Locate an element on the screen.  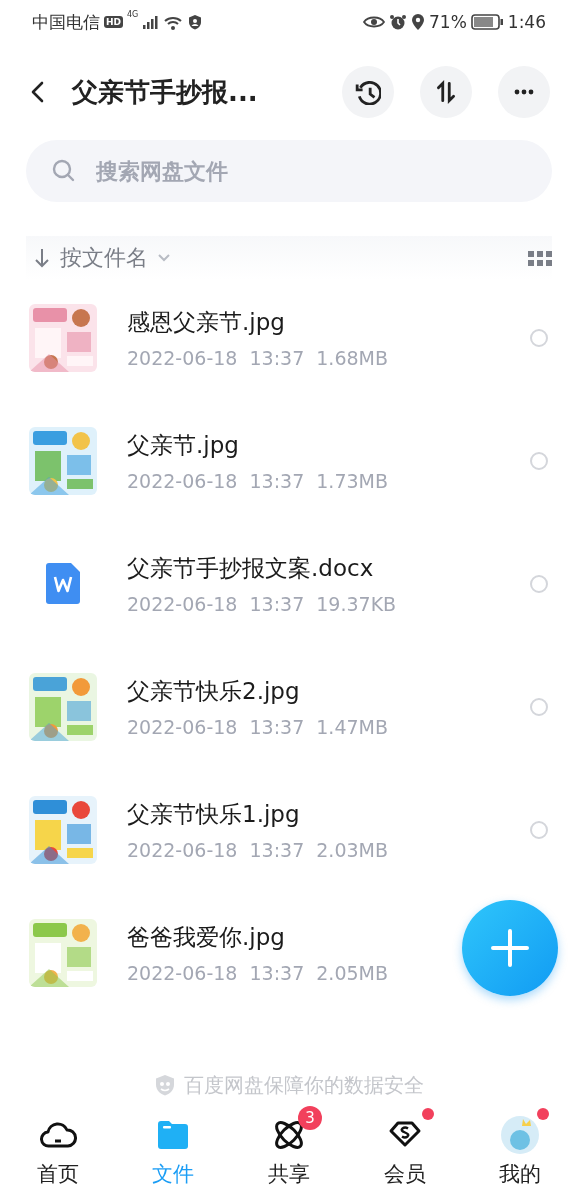
file-name: 爸爸我爱你.jpg is located at coordinates (206, 937).